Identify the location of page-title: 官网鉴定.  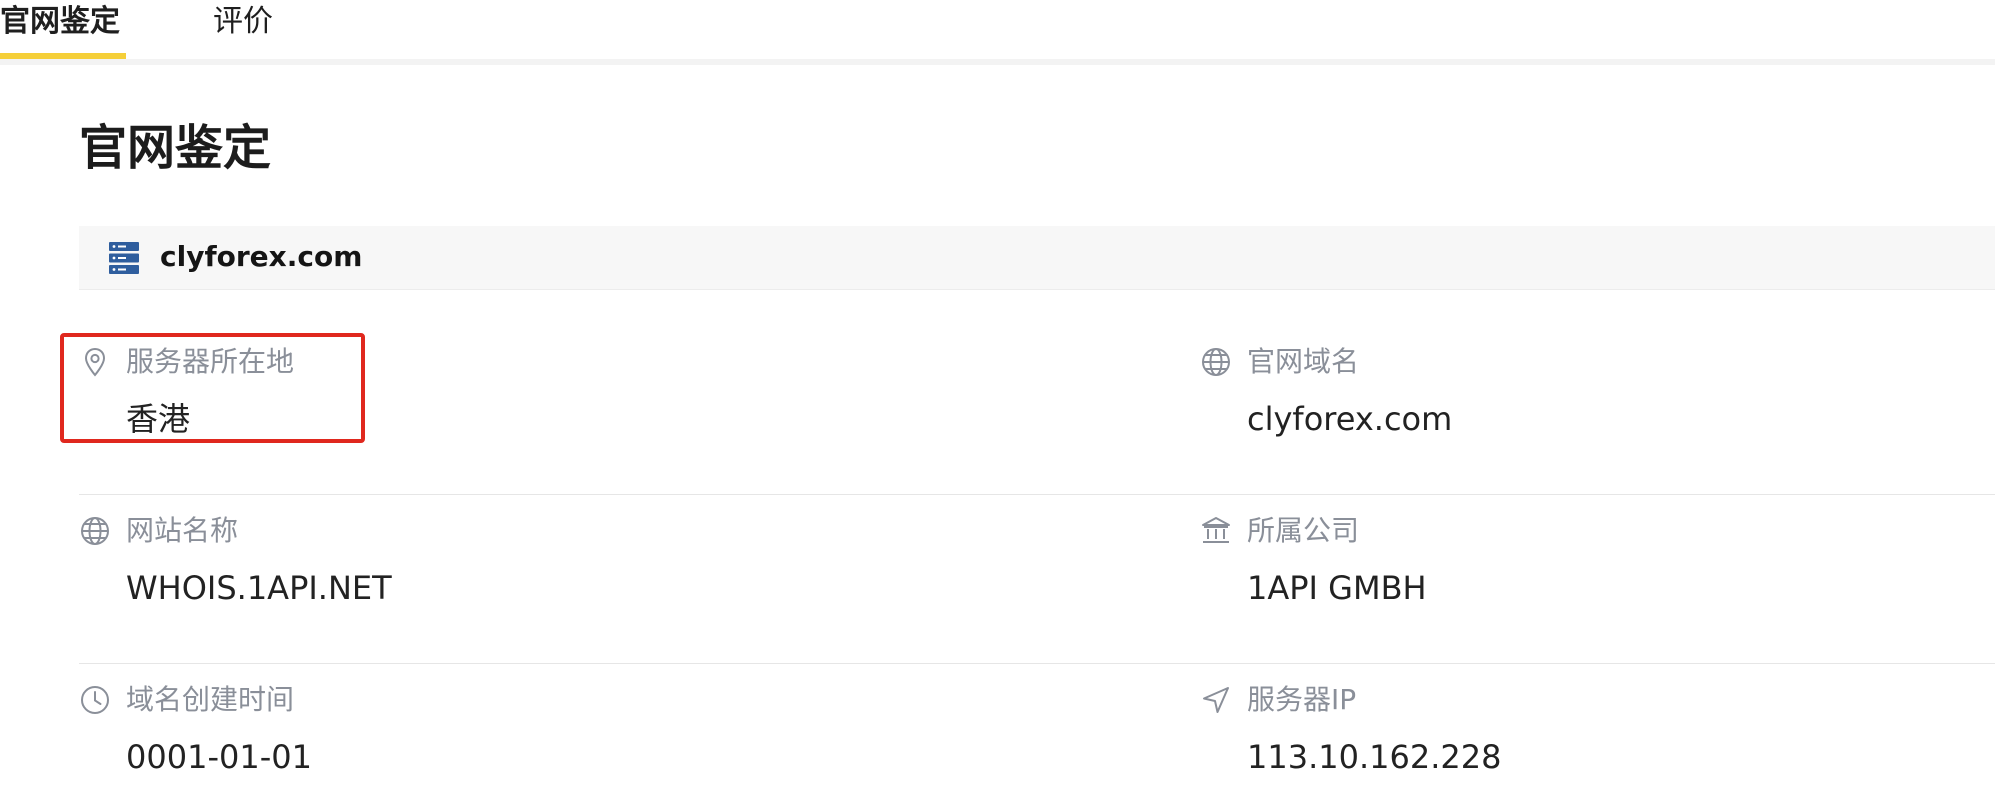
(175, 148).